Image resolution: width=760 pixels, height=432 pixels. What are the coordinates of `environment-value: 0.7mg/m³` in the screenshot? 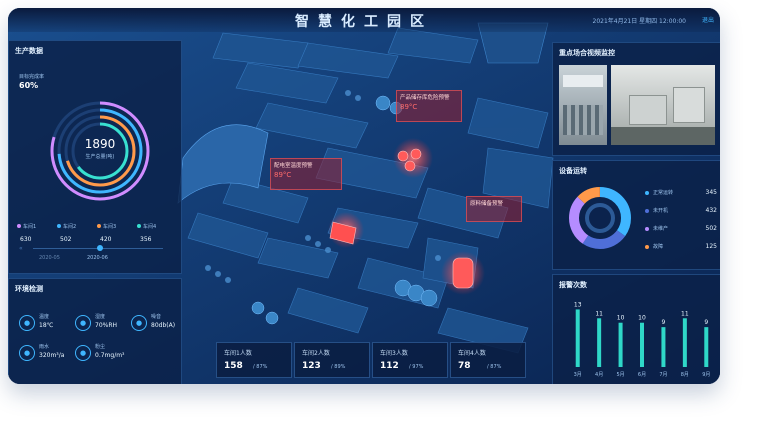 It's located at (110, 355).